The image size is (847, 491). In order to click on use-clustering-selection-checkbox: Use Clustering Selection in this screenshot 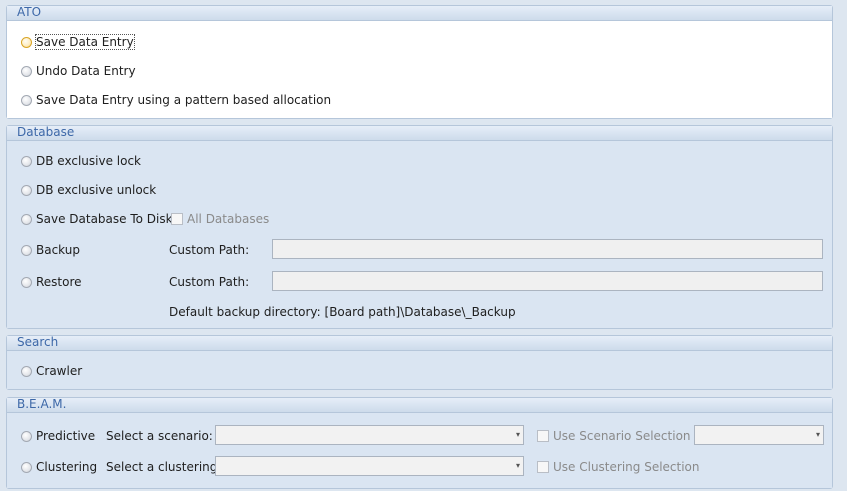, I will do `click(618, 467)`.